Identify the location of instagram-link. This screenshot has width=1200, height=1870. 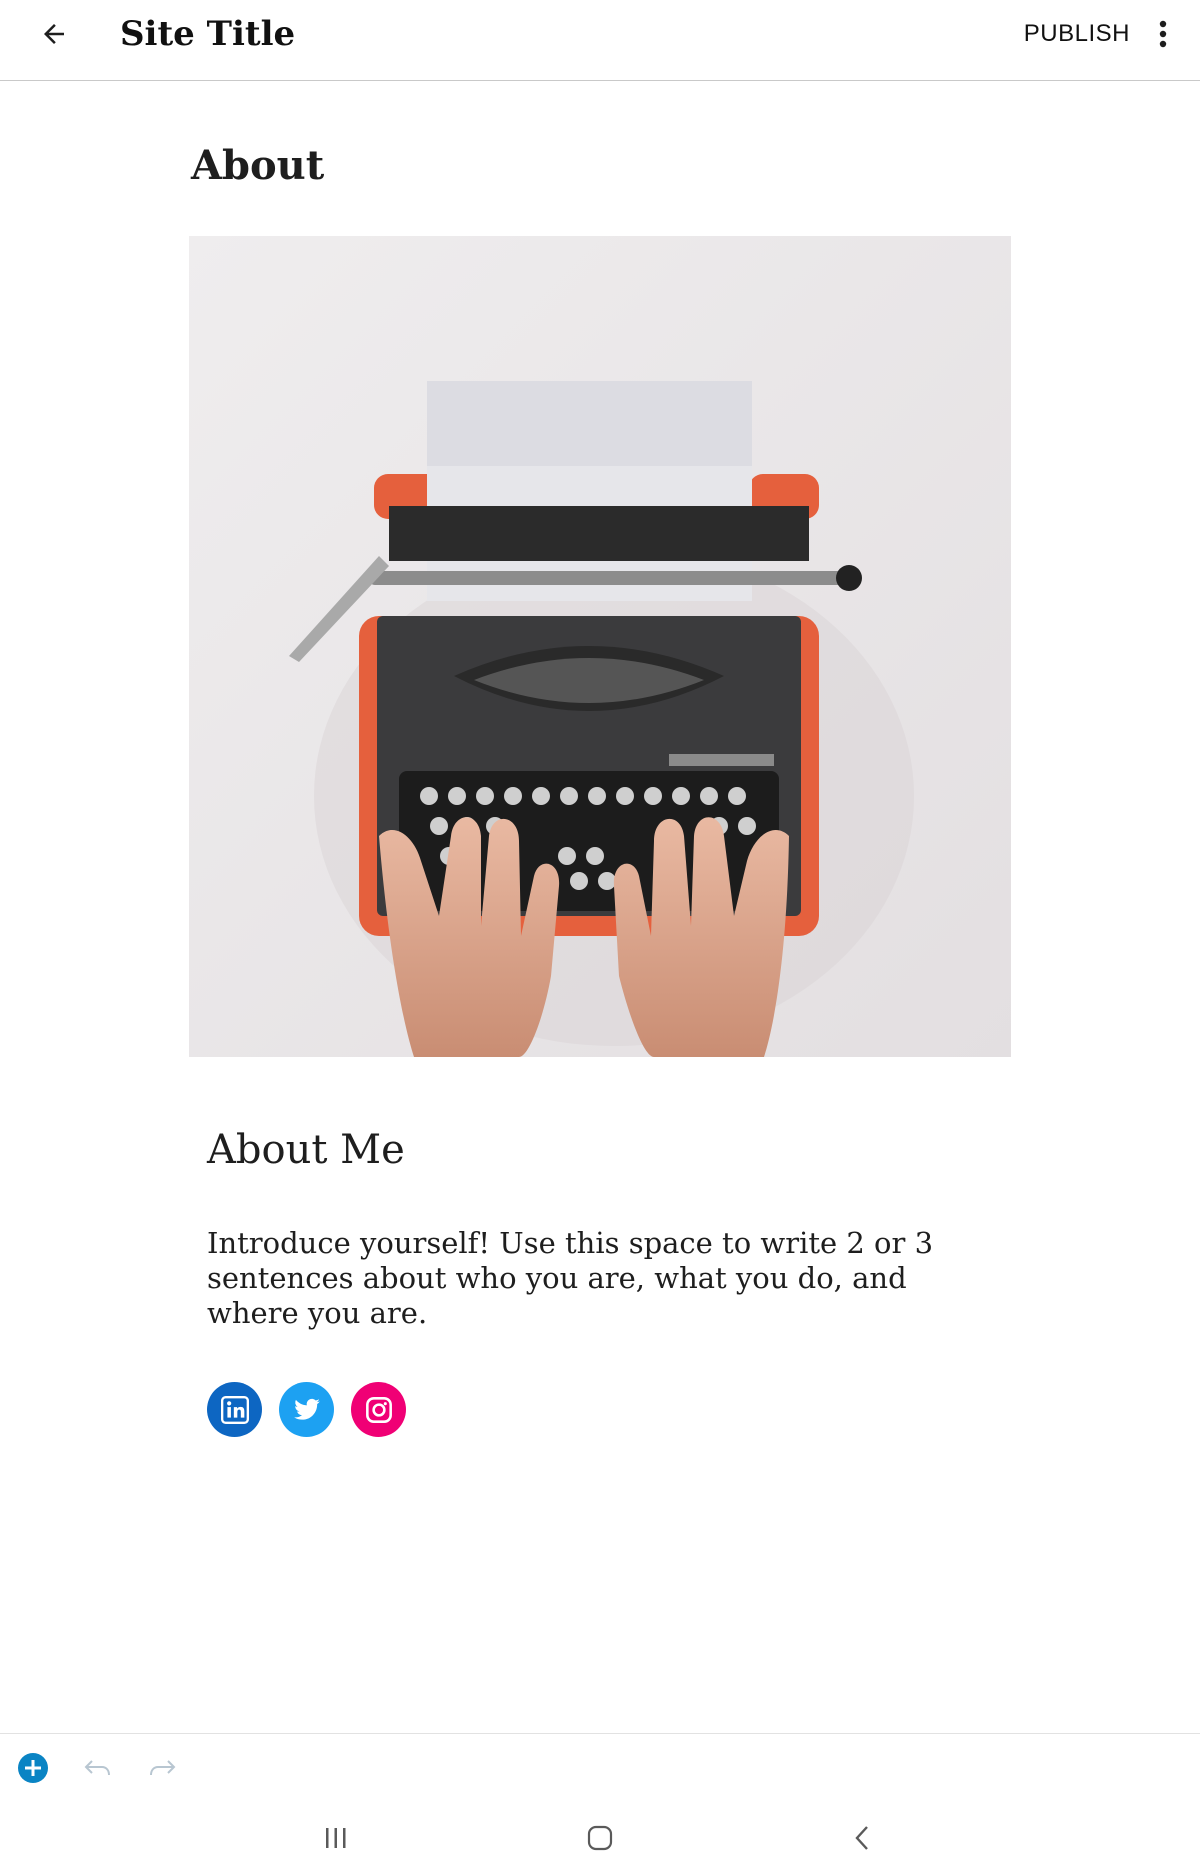
(378, 1409).